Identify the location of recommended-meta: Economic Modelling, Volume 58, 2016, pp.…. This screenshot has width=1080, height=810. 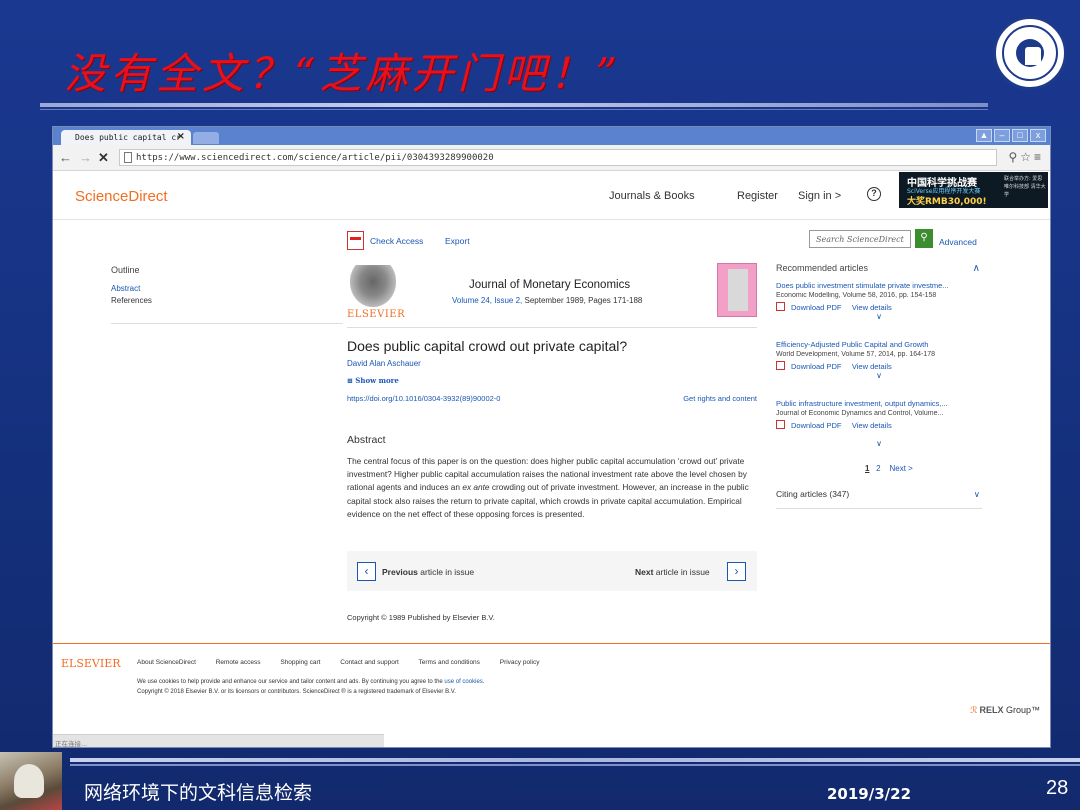
(856, 295).